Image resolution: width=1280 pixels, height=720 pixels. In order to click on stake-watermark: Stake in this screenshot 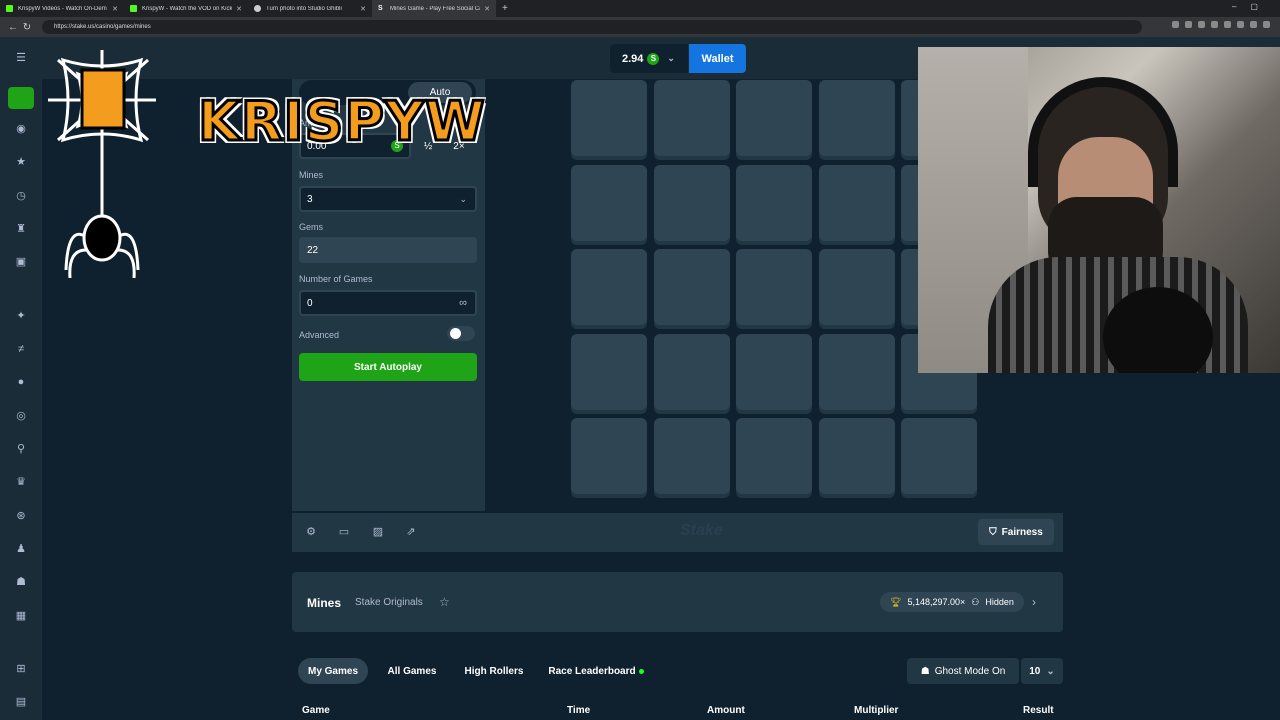, I will do `click(701, 530)`.